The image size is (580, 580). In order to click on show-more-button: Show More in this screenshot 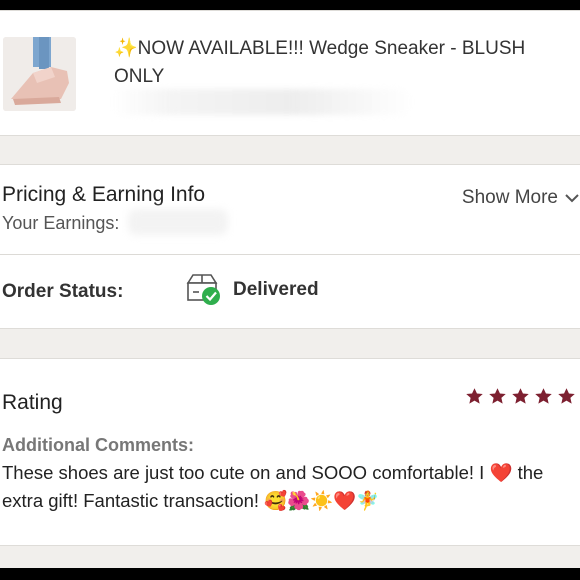, I will do `click(521, 198)`.